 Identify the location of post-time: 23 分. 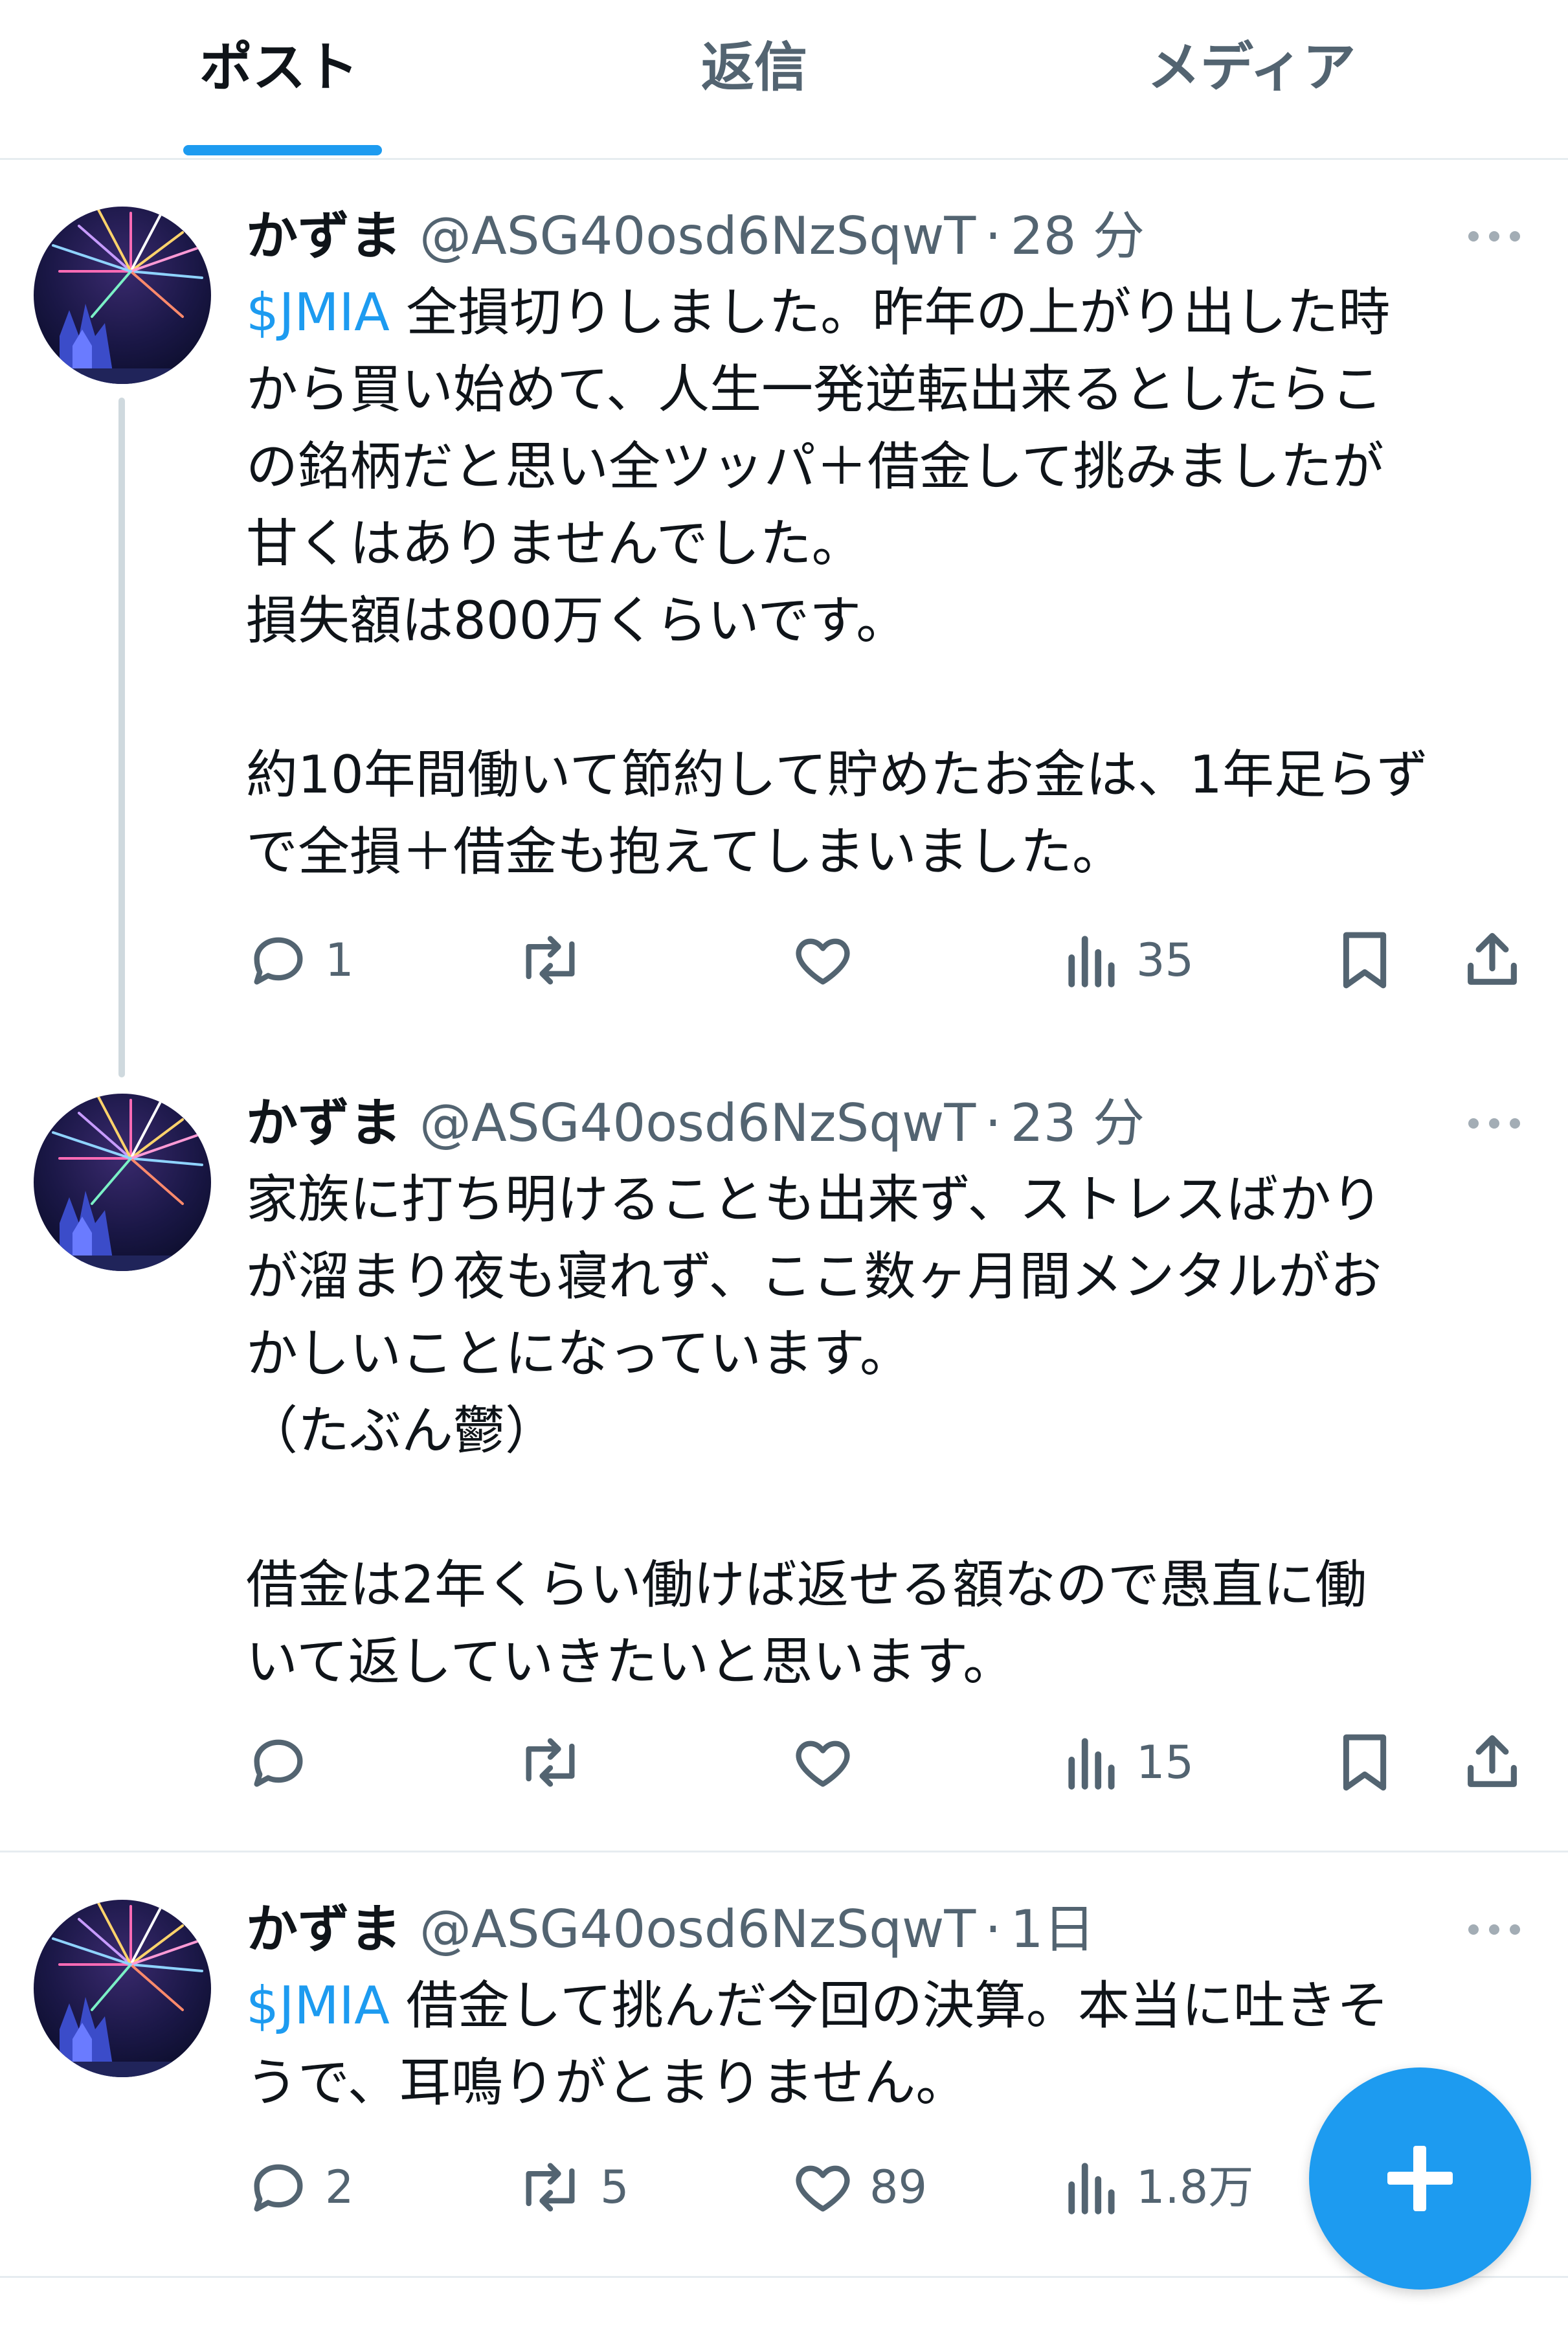
(1078, 1123).